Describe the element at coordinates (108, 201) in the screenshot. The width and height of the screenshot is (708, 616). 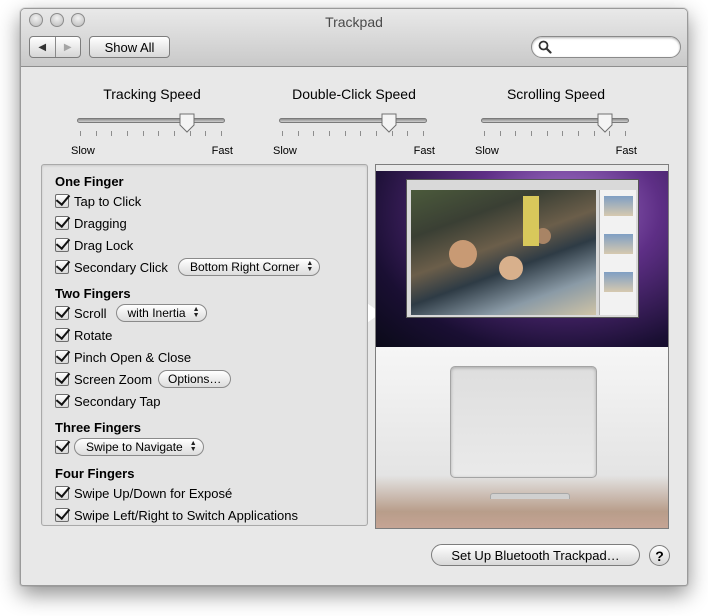
I see `tap-to-click-label: Tap to Click` at that location.